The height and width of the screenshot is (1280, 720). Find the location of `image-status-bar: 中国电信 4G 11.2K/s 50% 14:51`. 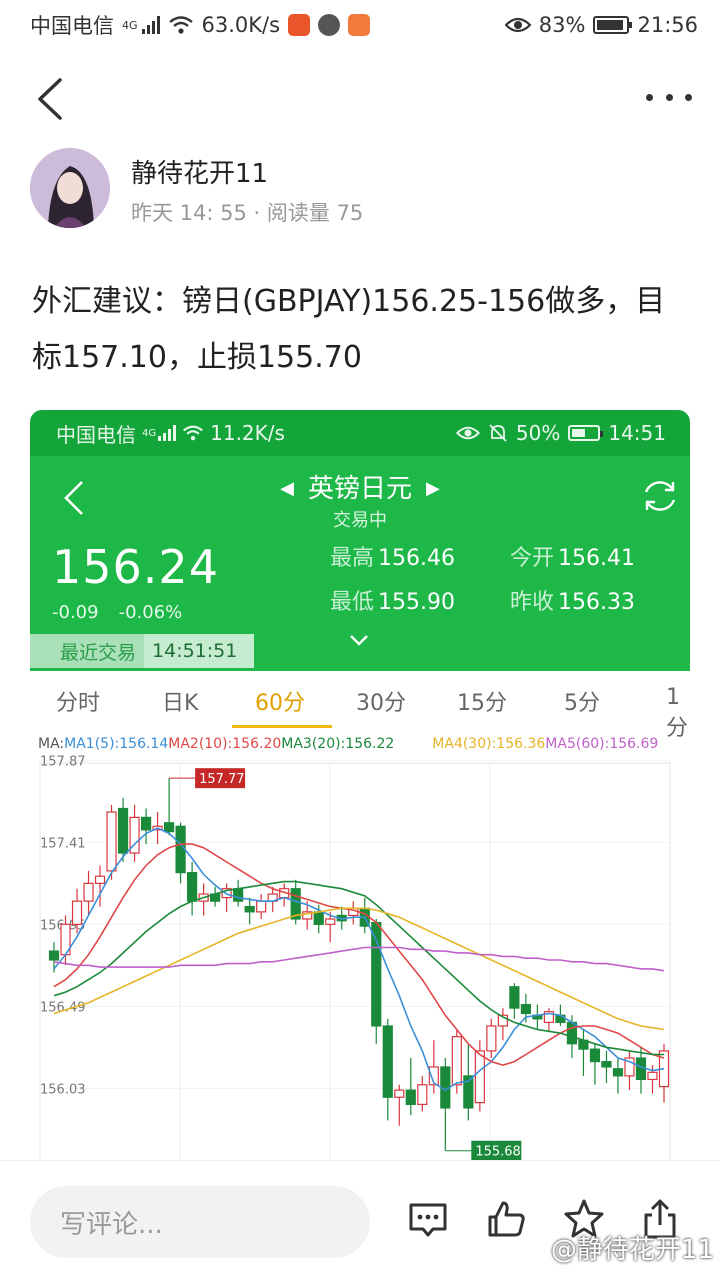

image-status-bar: 中国电信 4G 11.2K/s 50% 14:51 is located at coordinates (360, 433).